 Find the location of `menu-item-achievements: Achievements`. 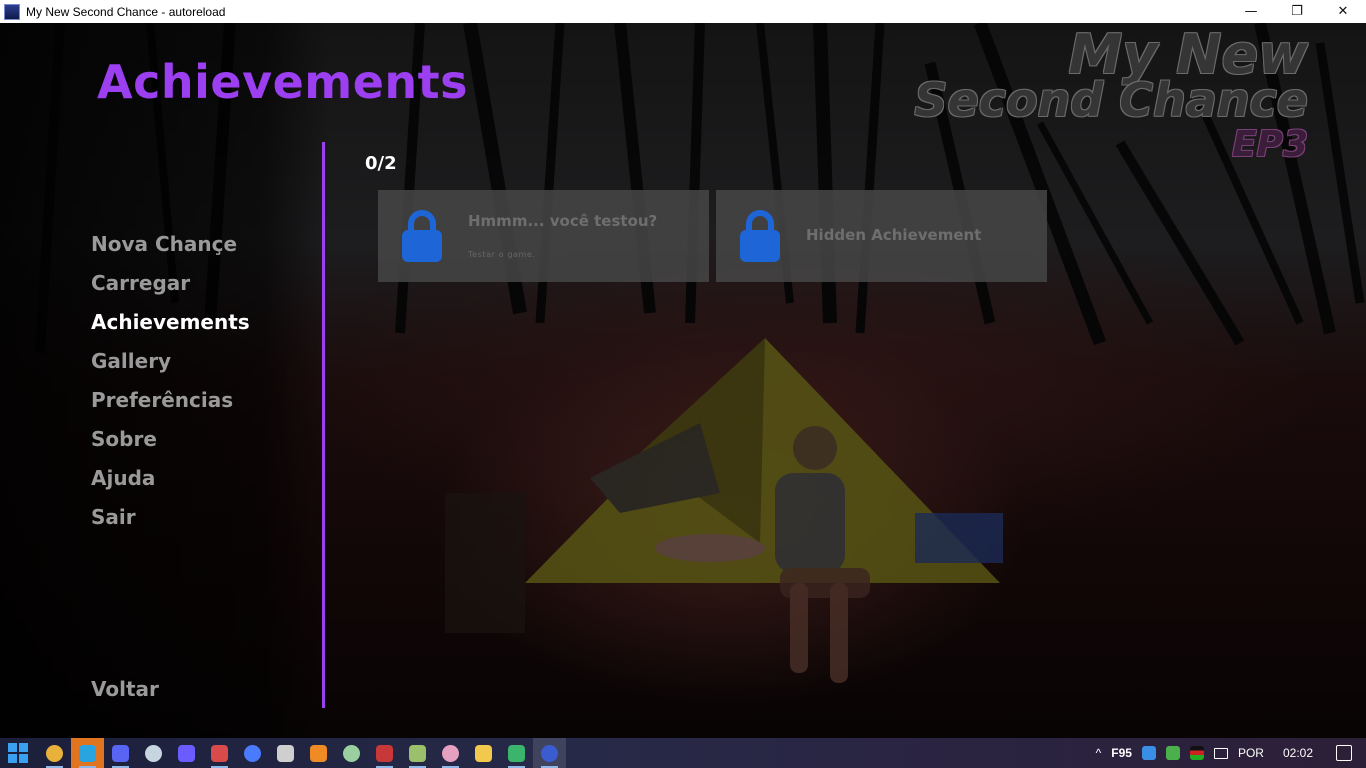

menu-item-achievements: Achievements is located at coordinates (170, 326).